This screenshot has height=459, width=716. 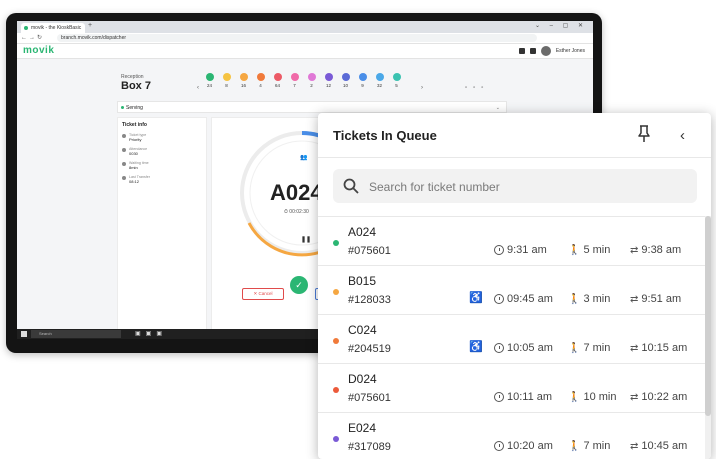 I want to click on chevron-right-icon: ›, so click(x=422, y=88).